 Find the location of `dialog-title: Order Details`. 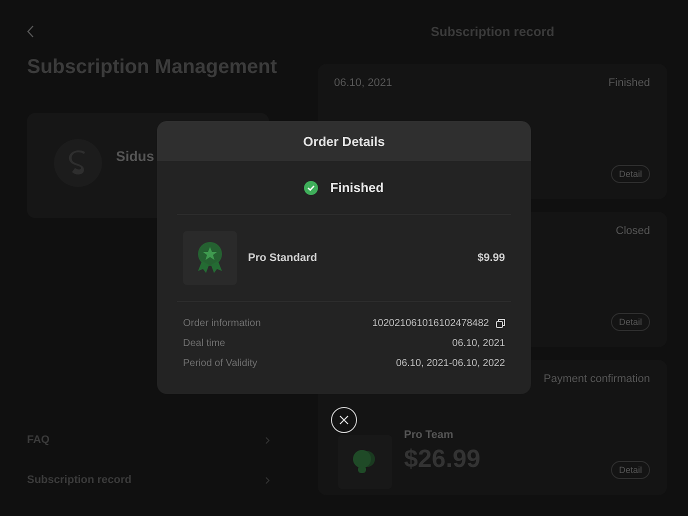

dialog-title: Order Details is located at coordinates (344, 141).